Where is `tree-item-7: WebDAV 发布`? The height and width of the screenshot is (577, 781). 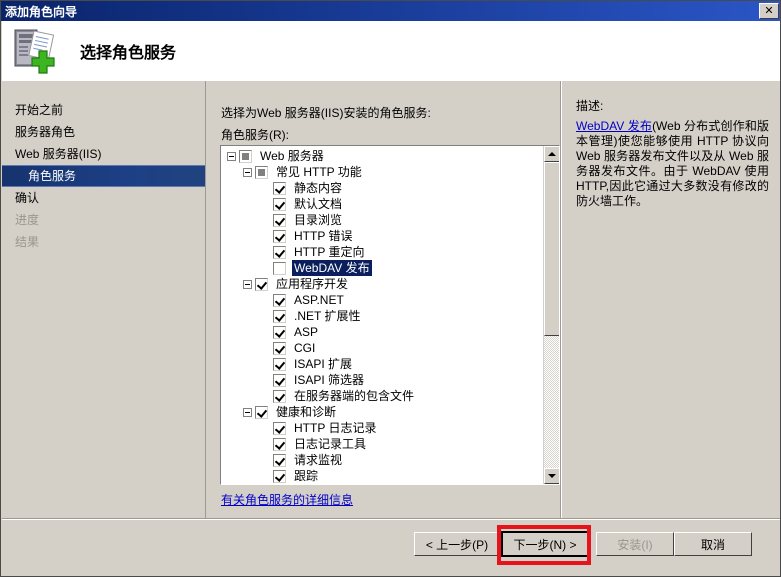
tree-item-7: WebDAV 发布 is located at coordinates (382, 268).